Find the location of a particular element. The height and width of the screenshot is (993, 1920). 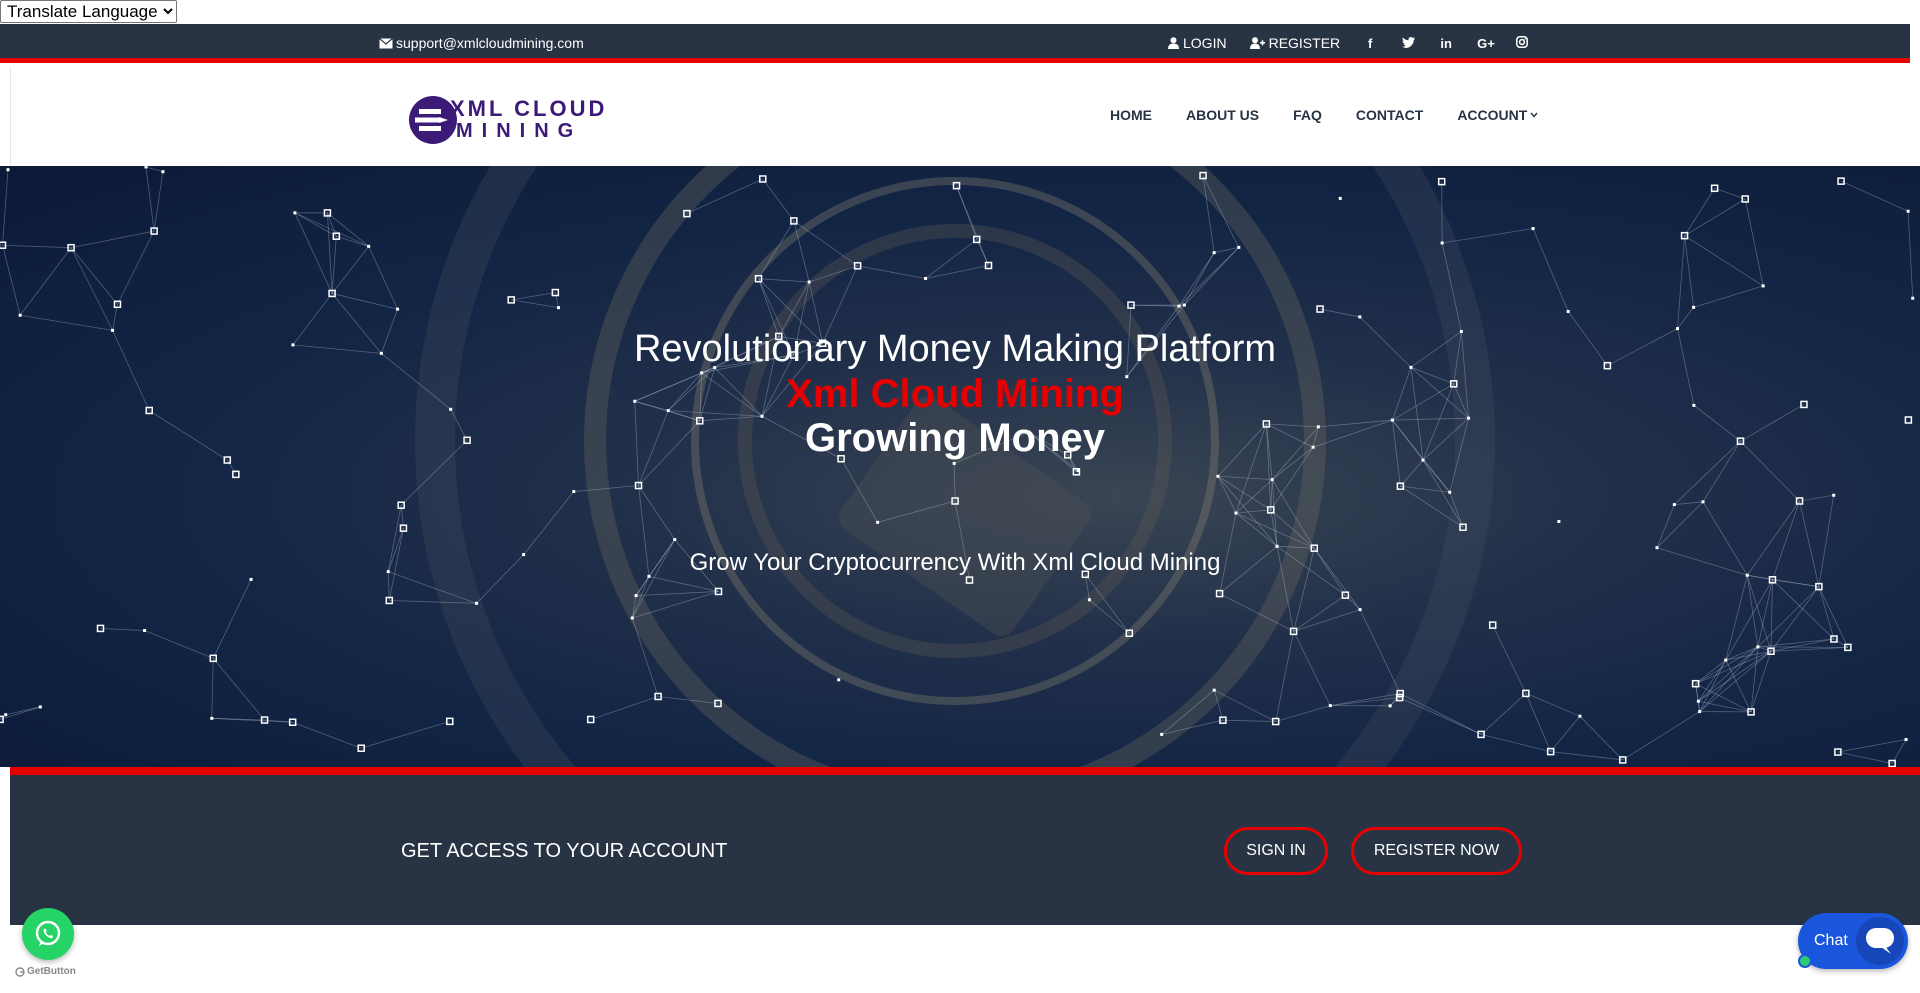

logo-text: XML CLOUD MINING is located at coordinates (529, 119).